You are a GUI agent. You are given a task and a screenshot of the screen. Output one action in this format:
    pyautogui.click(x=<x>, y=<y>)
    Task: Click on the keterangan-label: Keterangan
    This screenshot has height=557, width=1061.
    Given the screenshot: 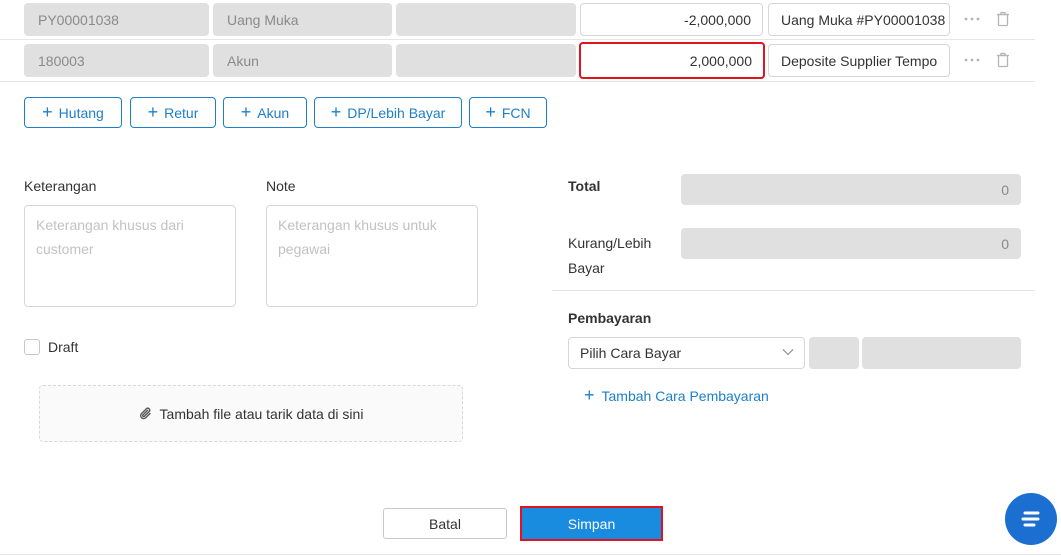 What is the action you would take?
    pyautogui.click(x=60, y=186)
    